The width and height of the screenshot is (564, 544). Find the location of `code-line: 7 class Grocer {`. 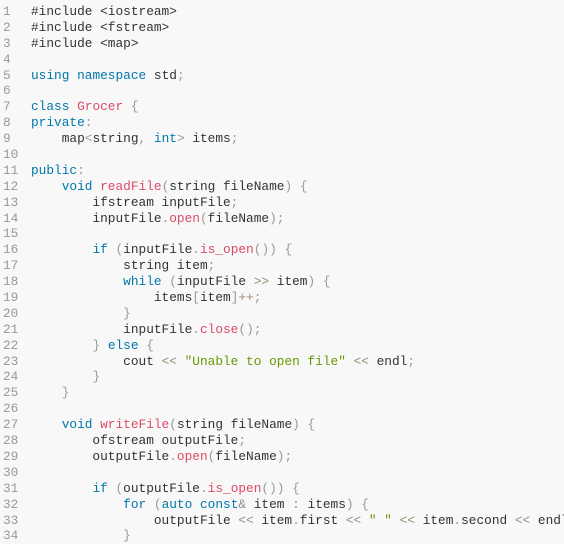

code-line: 7 class Grocer { is located at coordinates (282, 107).